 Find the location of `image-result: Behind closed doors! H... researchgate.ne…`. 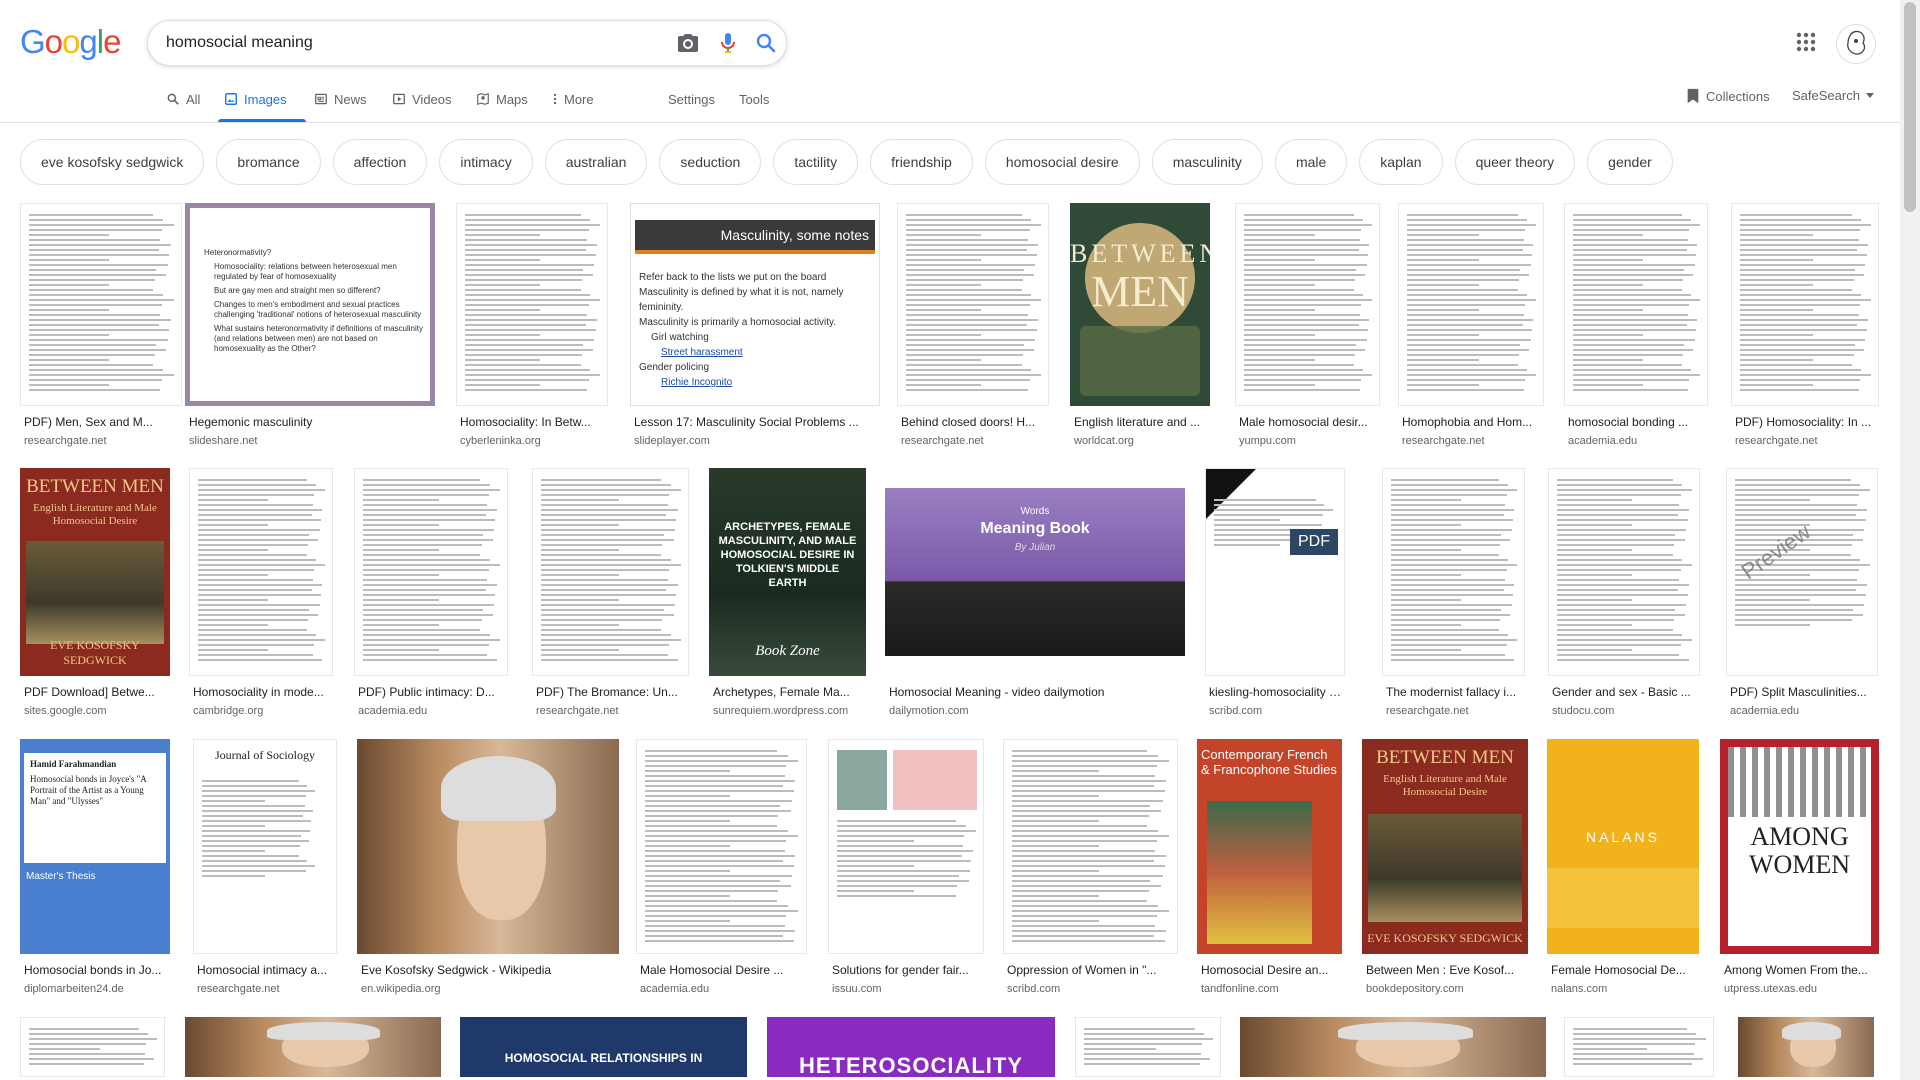

image-result: Behind closed doors! H... researchgate.ne… is located at coordinates (973, 325).